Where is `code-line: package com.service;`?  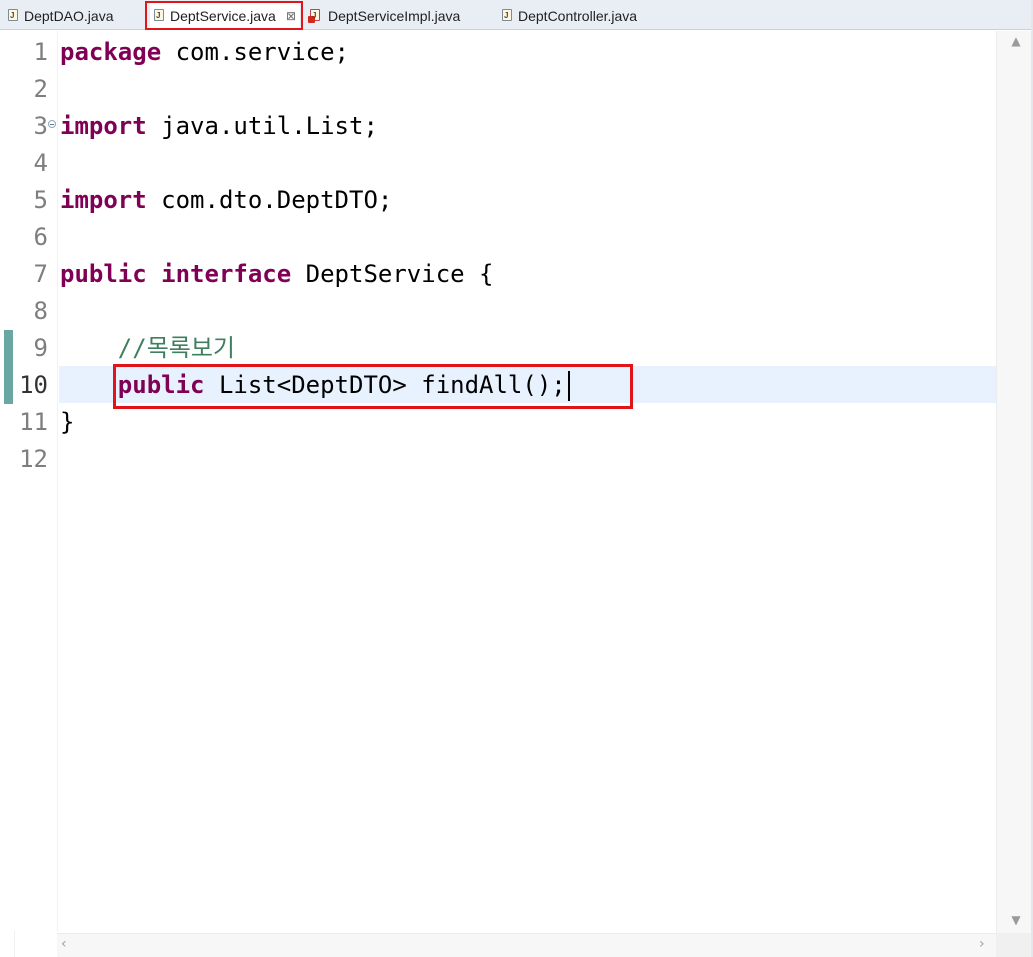
code-line: package com.service; is located at coordinates (204, 52).